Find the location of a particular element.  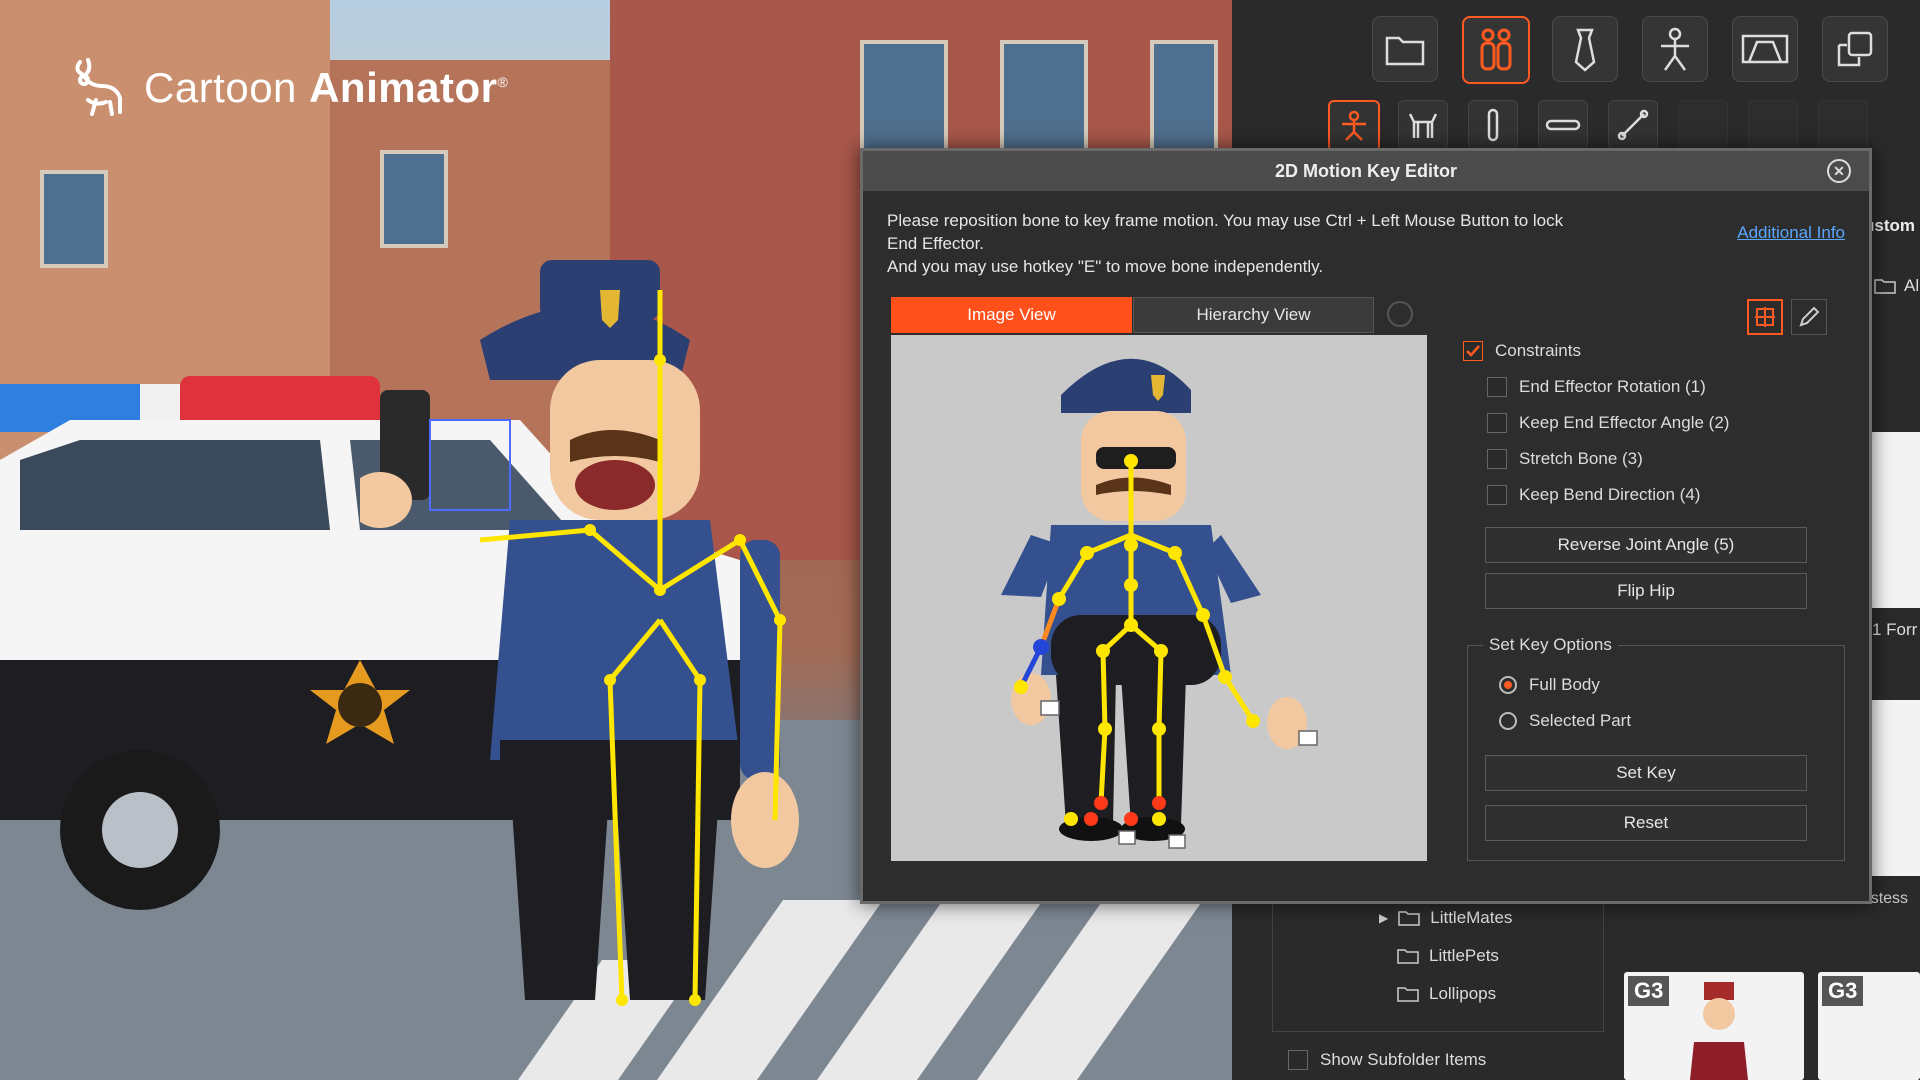

pen-tool-icon is located at coordinates (1809, 317).